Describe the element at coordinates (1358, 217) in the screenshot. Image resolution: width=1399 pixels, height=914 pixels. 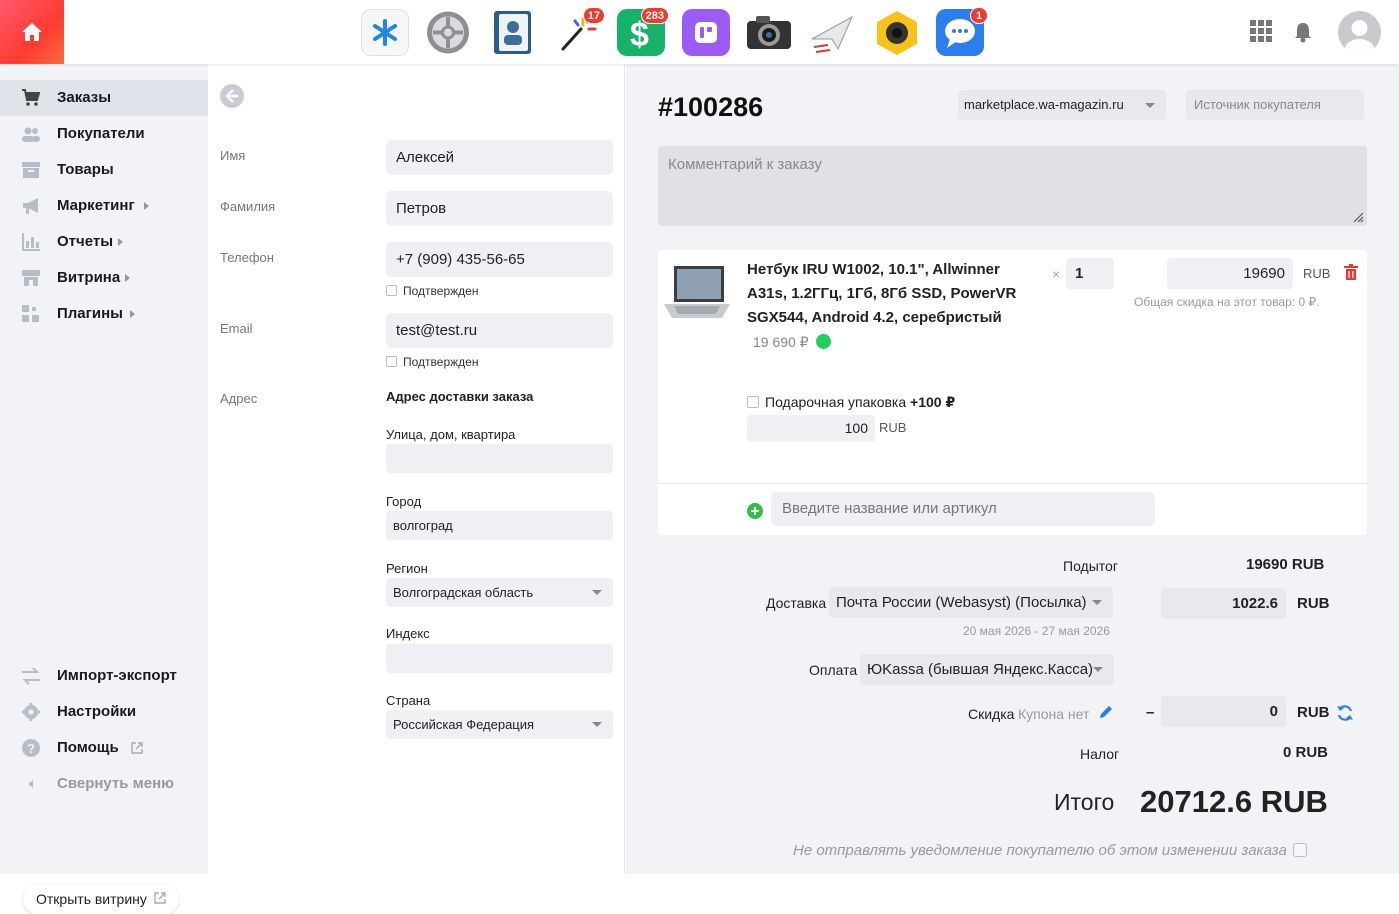
I see `resize-handle-icon` at that location.